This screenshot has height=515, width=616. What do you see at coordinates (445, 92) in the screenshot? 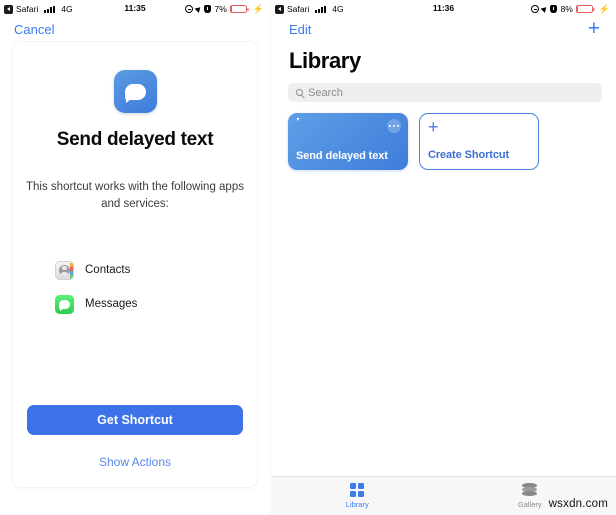
I see `search-input: Search` at bounding box center [445, 92].